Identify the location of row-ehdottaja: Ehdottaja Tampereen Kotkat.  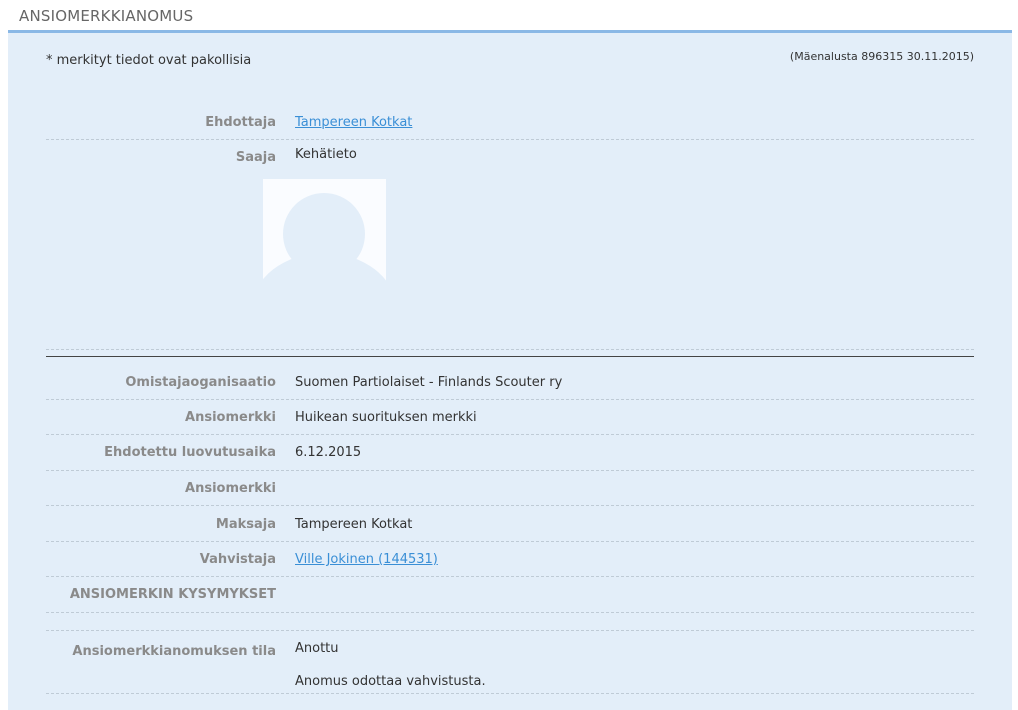
(510, 126).